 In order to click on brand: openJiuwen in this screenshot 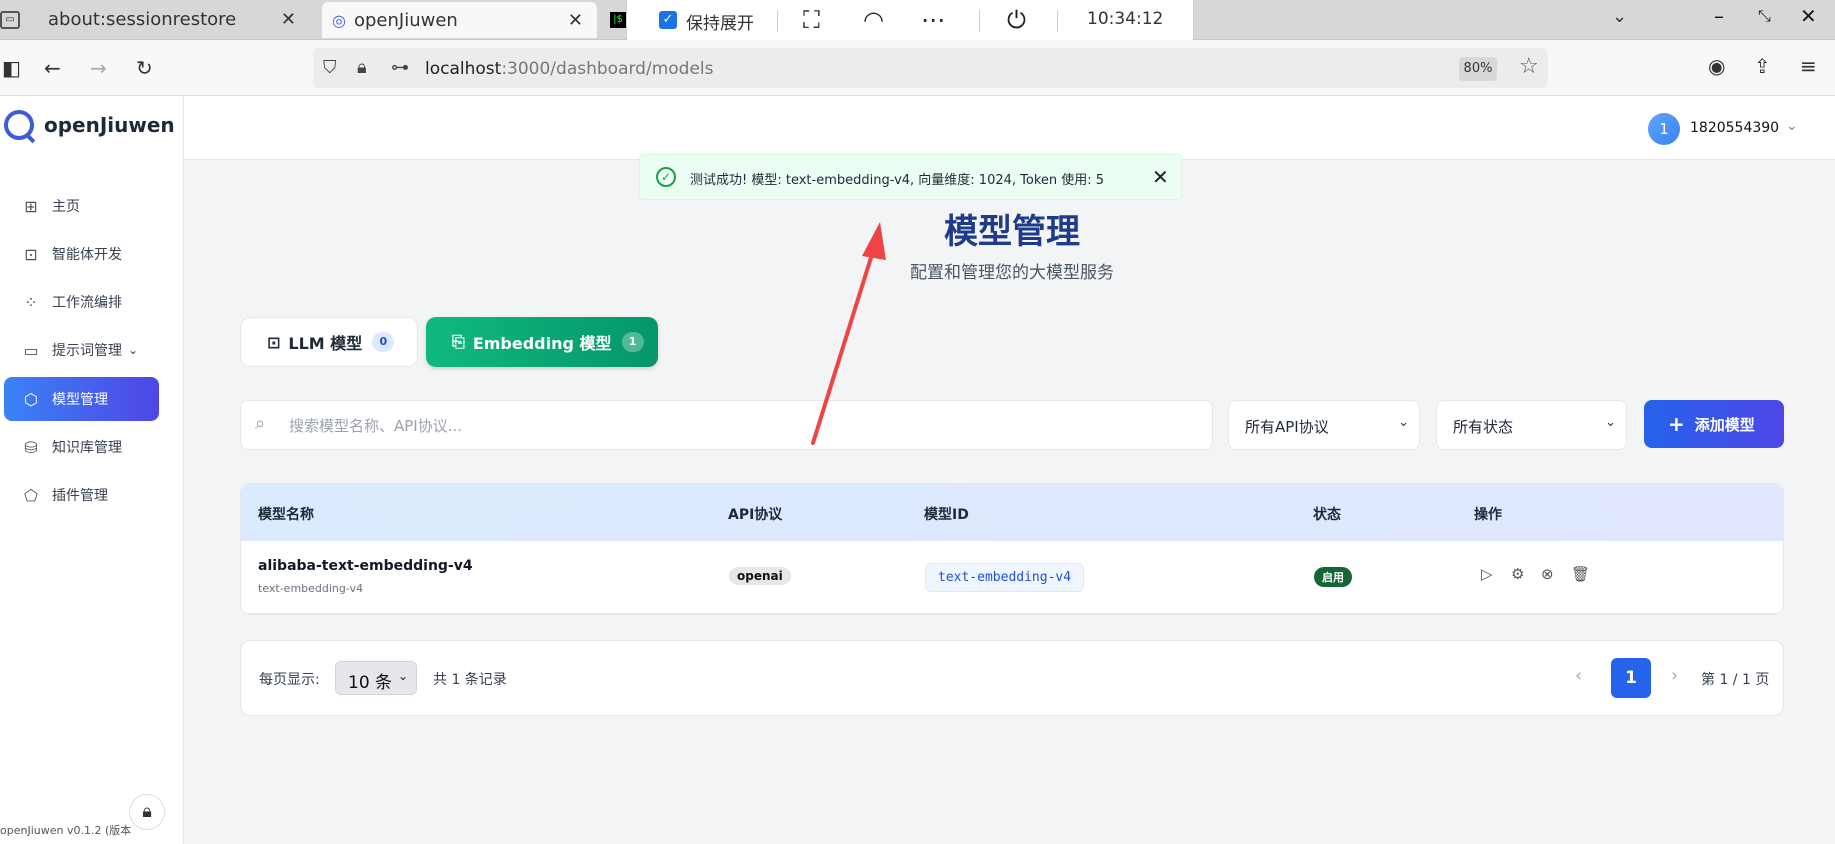, I will do `click(89, 125)`.